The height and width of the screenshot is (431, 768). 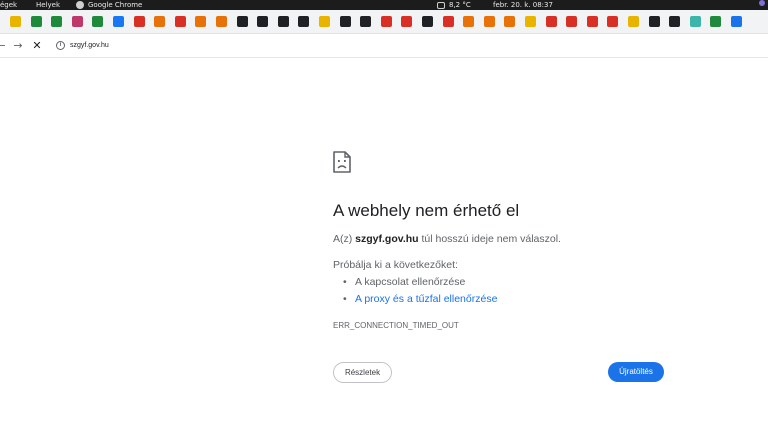 I want to click on bookmarks-bar, so click(x=384, y=22).